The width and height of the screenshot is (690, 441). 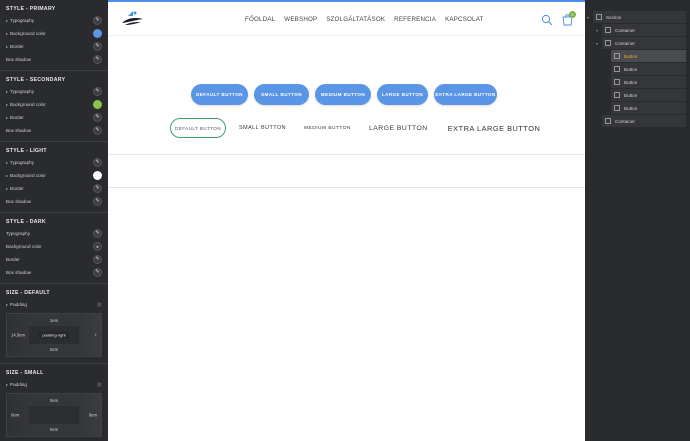 I want to click on padding-top-value: 0em, so click(x=54, y=400).